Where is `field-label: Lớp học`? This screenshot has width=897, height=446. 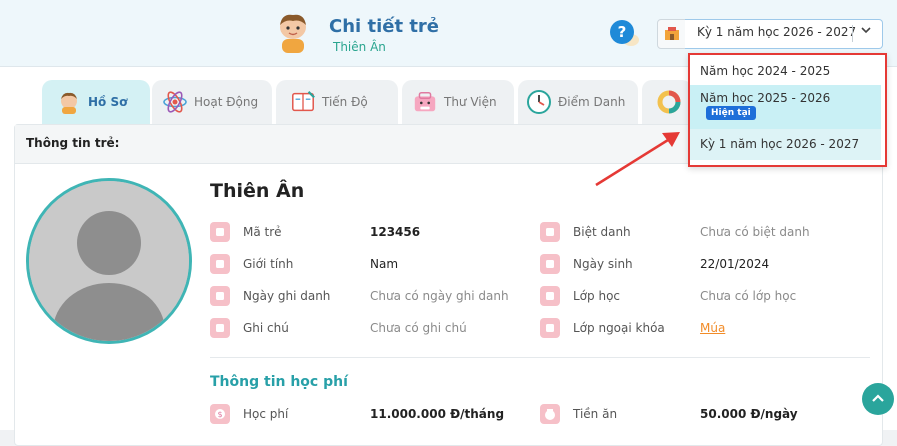 field-label: Lớp học is located at coordinates (597, 296).